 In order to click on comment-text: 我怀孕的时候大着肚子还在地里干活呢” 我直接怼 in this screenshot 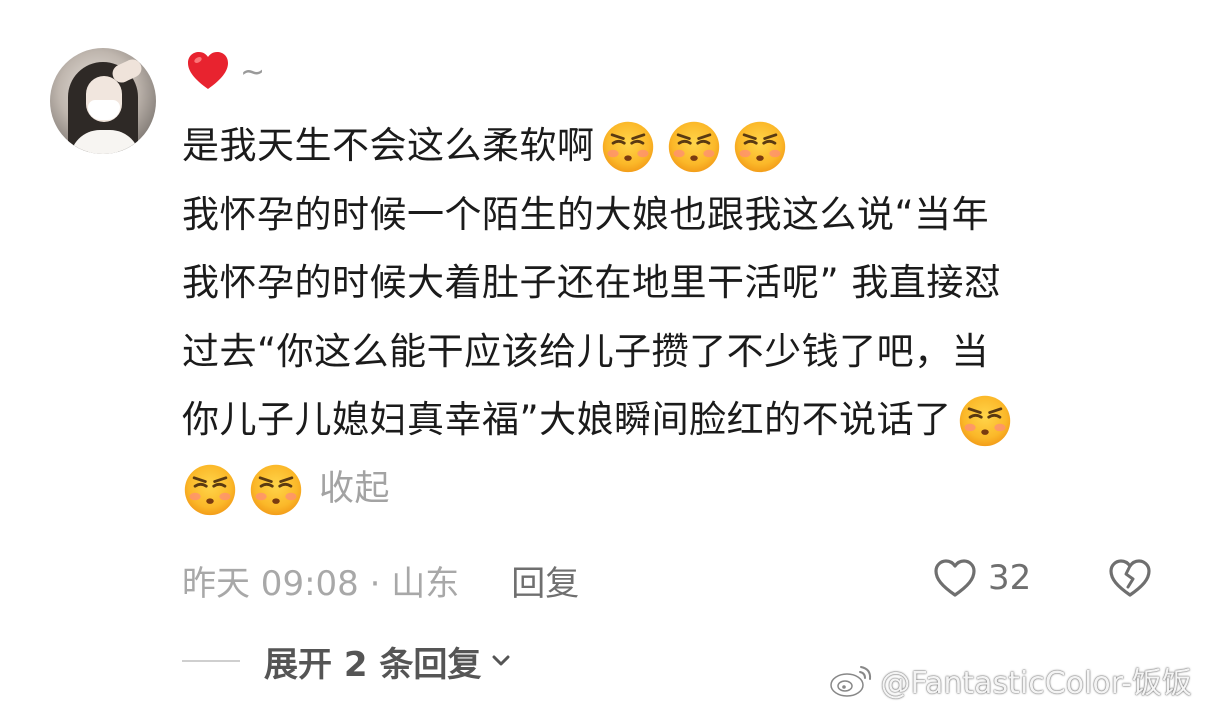, I will do `click(592, 282)`.